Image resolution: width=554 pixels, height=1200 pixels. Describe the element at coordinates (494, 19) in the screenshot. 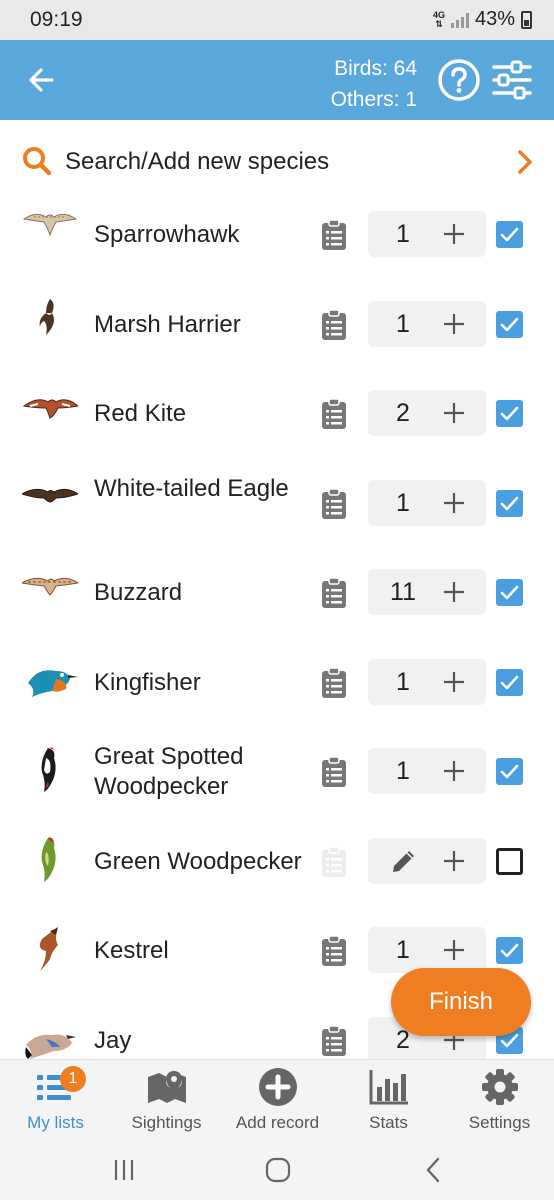

I see `battery-percent: 43%` at that location.